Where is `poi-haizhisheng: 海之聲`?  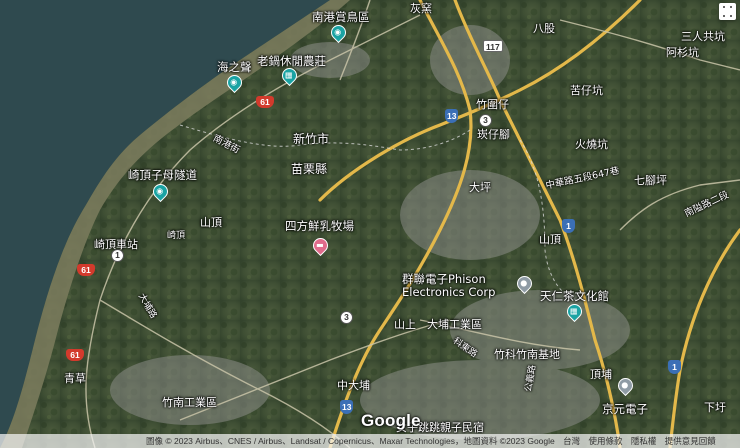 poi-haizhisheng: 海之聲 is located at coordinates (234, 67).